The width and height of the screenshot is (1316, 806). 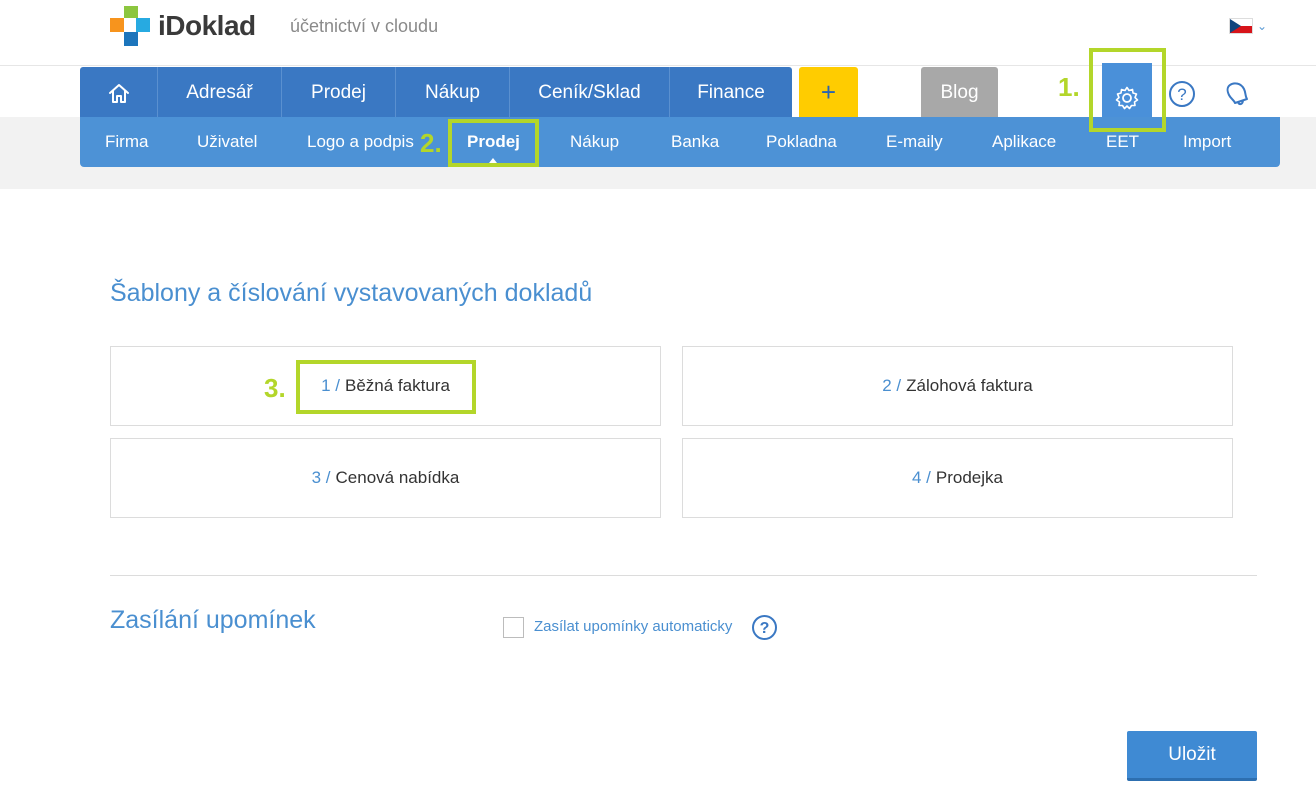 I want to click on subnav-item-label: Uživatel, so click(x=227, y=141).